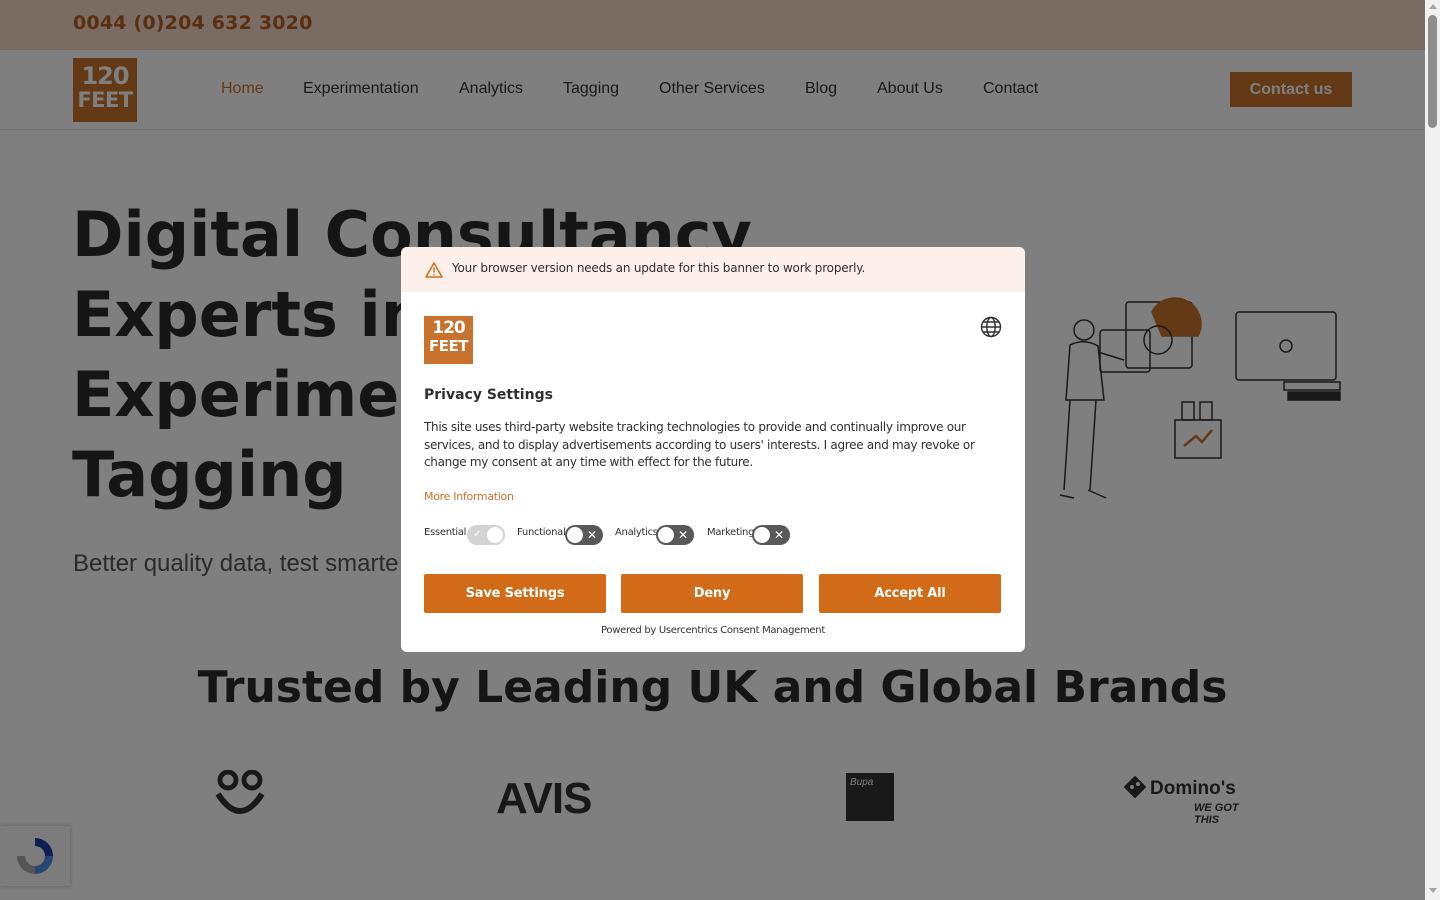 Image resolution: width=1440 pixels, height=900 pixels. What do you see at coordinates (477, 534) in the screenshot?
I see `check-icon: ✓` at bounding box center [477, 534].